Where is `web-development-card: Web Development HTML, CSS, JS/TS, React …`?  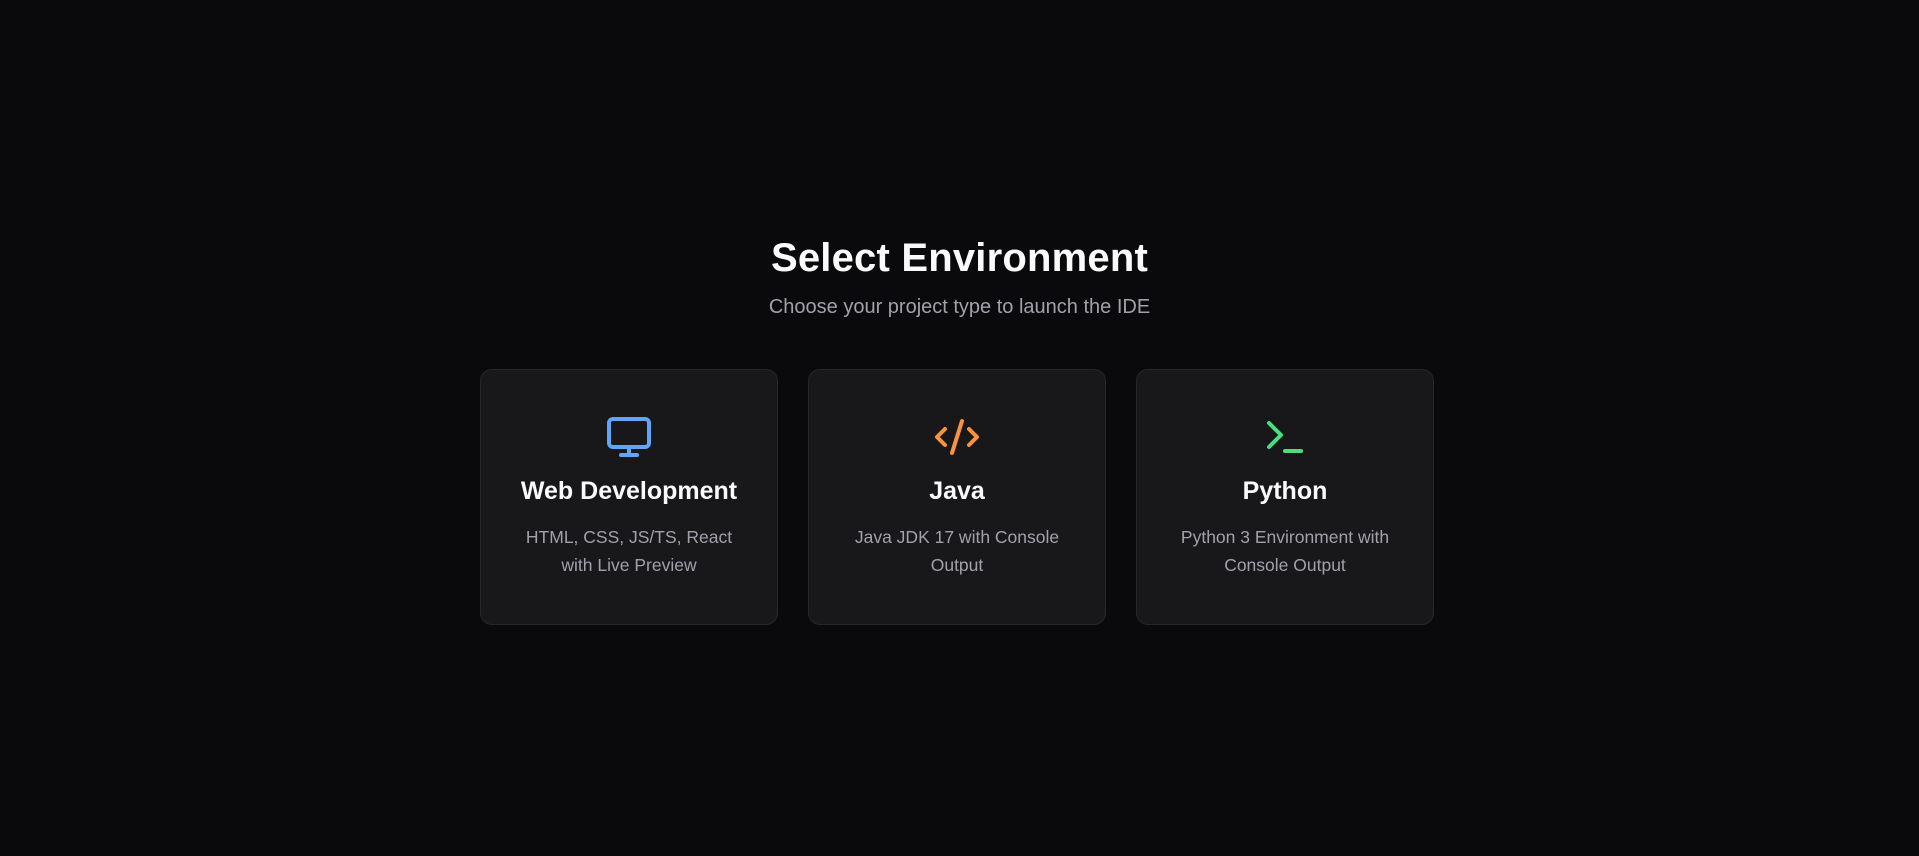
web-development-card: Web Development HTML, CSS, JS/TS, React … is located at coordinates (629, 497).